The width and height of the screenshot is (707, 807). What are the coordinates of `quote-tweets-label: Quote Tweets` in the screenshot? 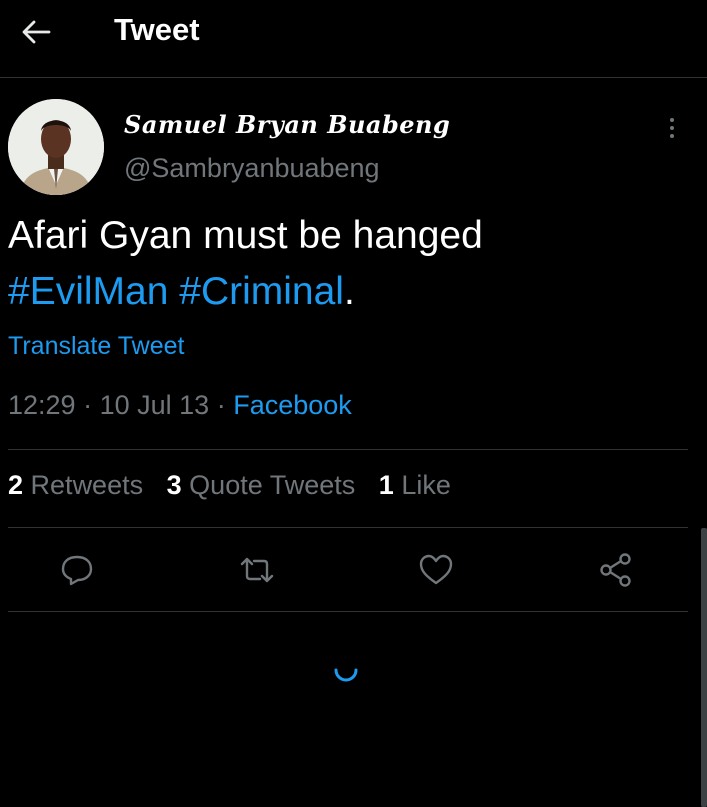 It's located at (272, 485).